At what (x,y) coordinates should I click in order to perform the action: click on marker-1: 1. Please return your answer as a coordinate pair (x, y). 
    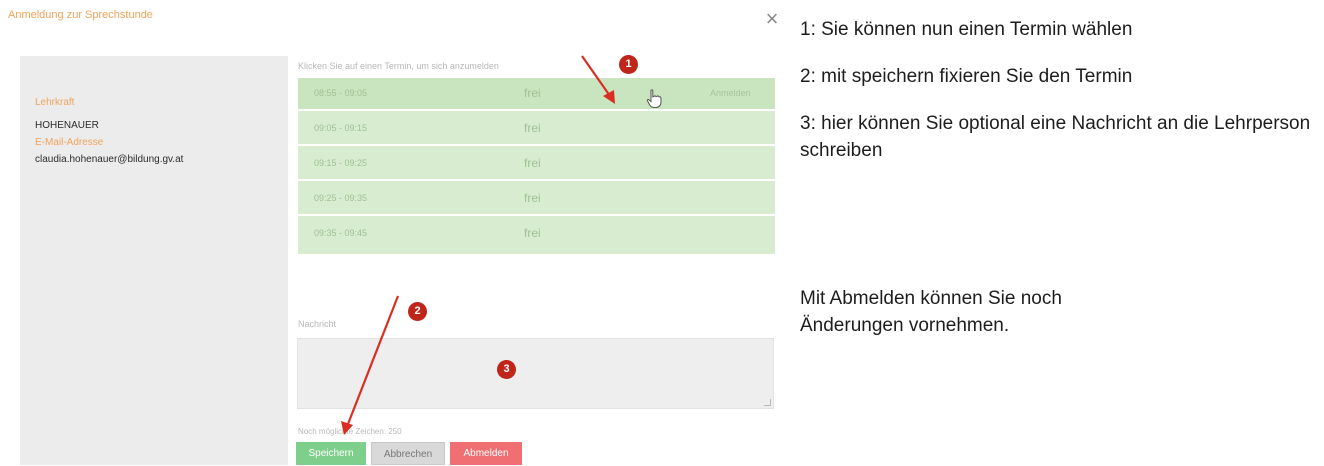
    Looking at the image, I should click on (628, 64).